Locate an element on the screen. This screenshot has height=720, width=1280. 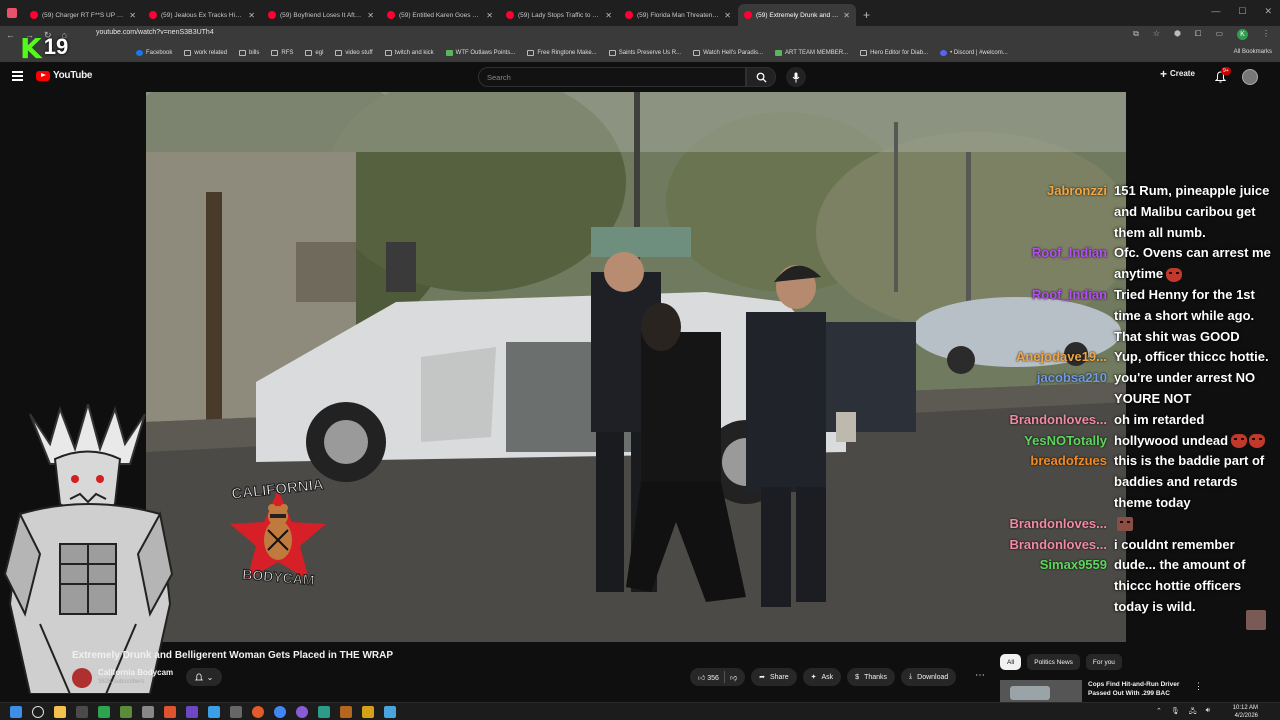
minimize-button: — is located at coordinates (1215, 11).